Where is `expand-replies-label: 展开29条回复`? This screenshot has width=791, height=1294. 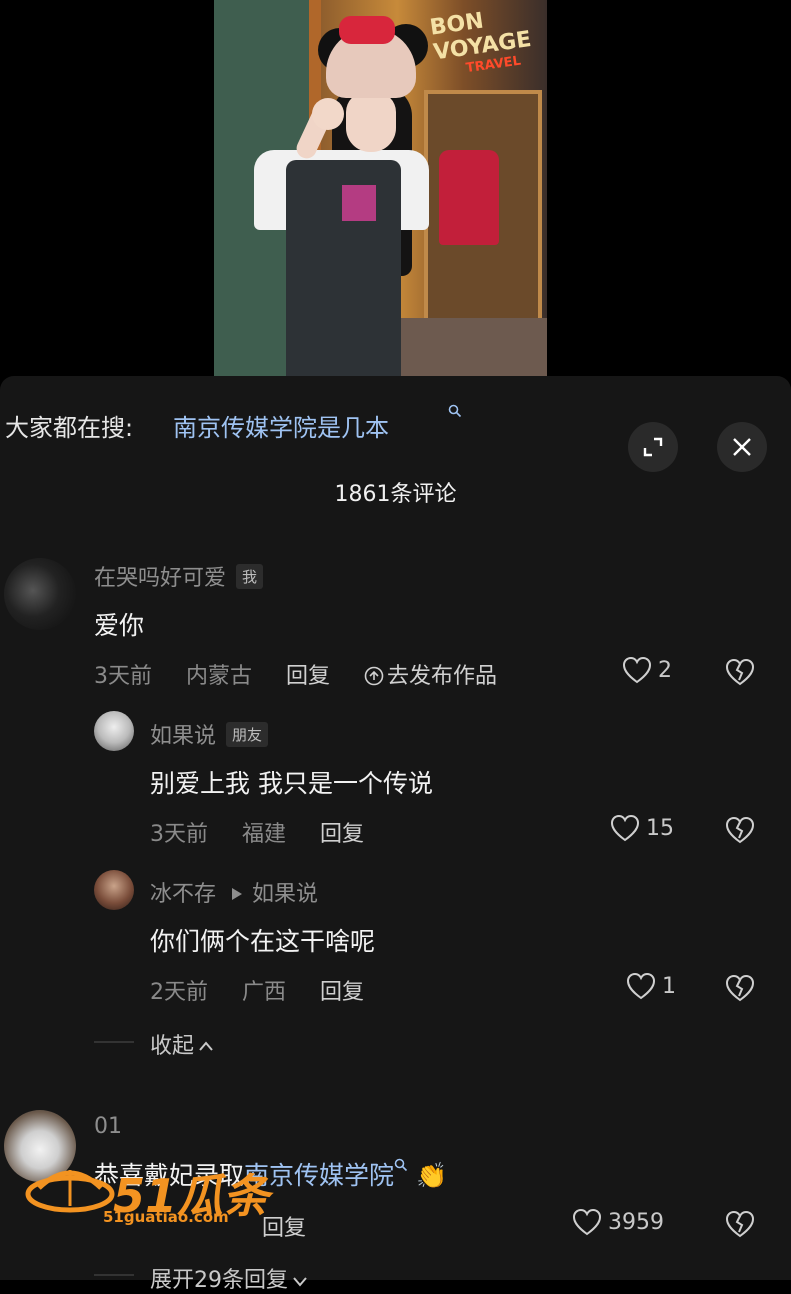 expand-replies-label: 展开29条回复 is located at coordinates (219, 1280).